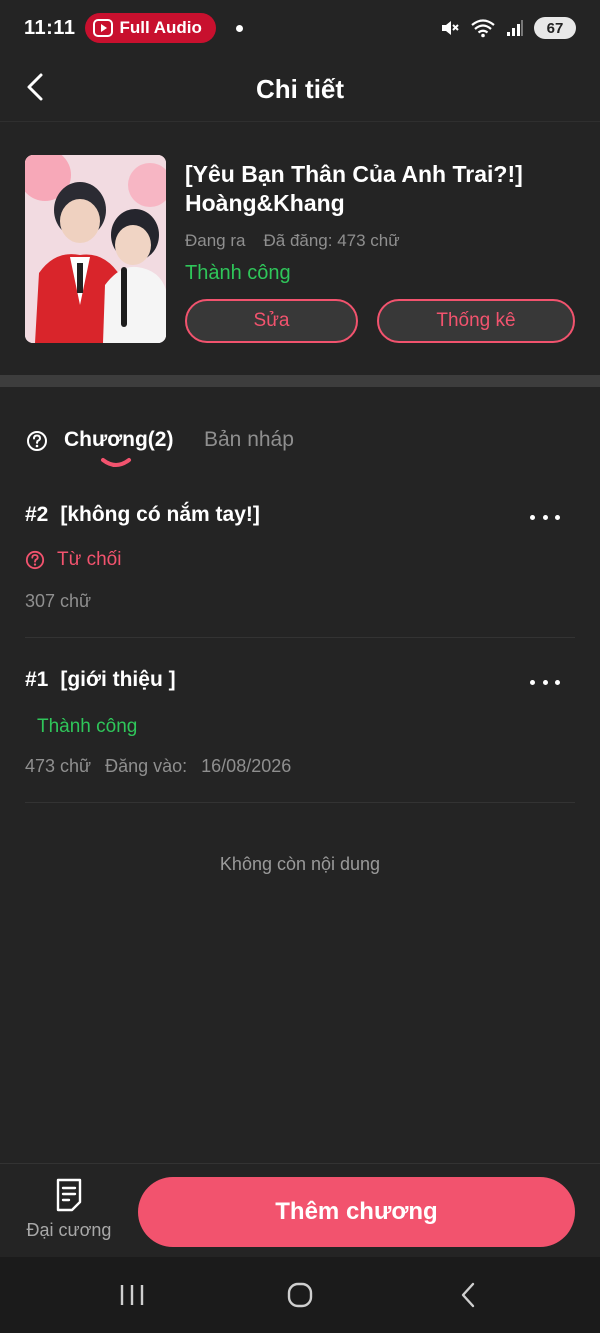 This screenshot has width=600, height=1333. What do you see at coordinates (50, 27) in the screenshot?
I see `status-time: 11:11` at bounding box center [50, 27].